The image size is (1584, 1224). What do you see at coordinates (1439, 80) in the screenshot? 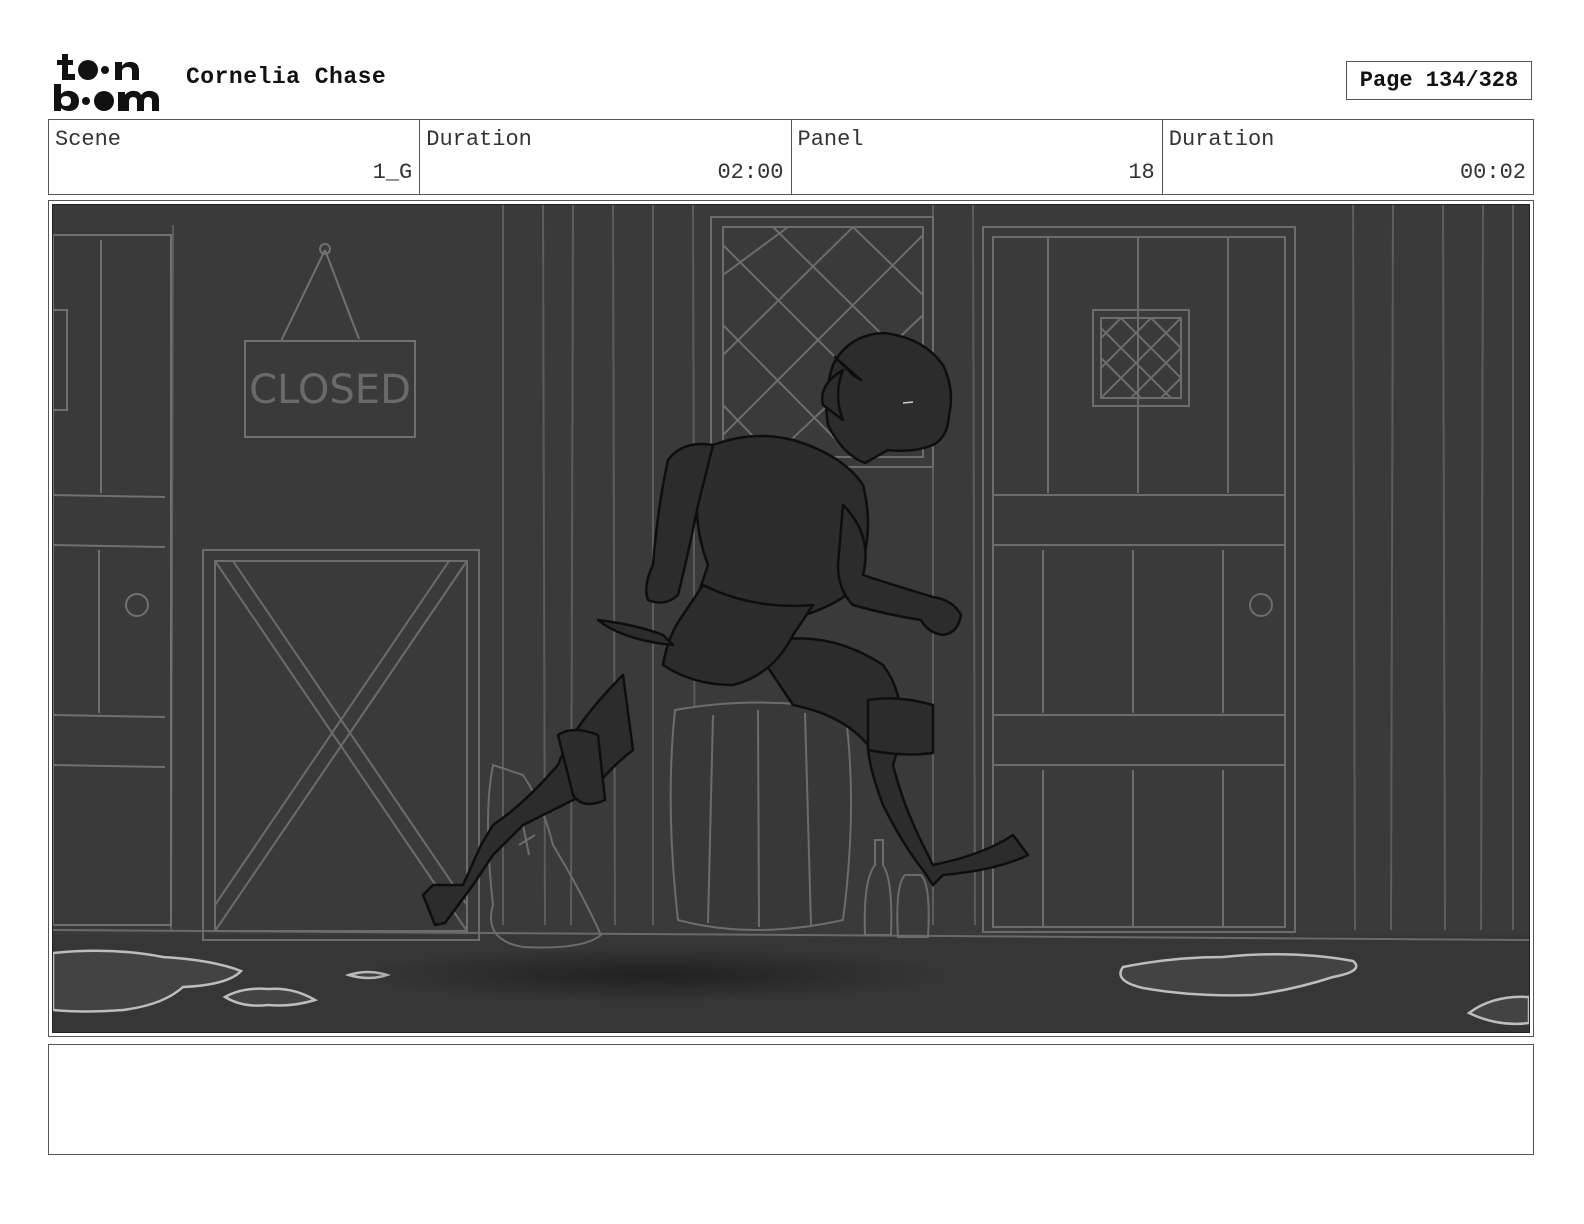
I see `page-number: Page 134/328` at bounding box center [1439, 80].